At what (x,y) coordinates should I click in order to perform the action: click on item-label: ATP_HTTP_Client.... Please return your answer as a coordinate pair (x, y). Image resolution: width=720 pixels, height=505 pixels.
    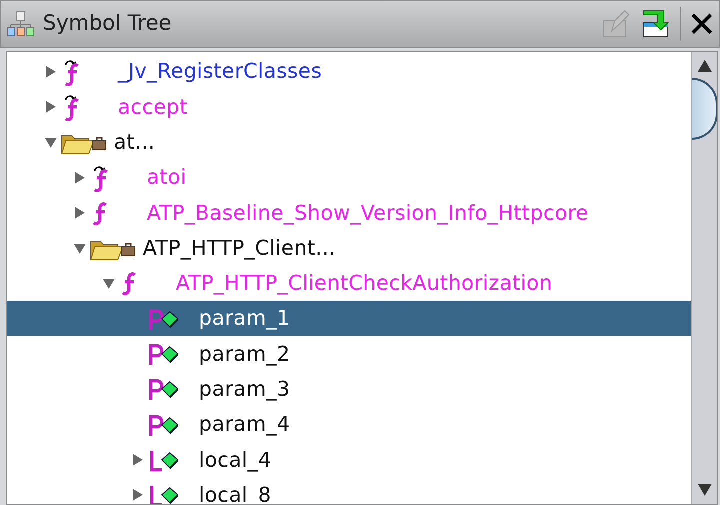
    Looking at the image, I should click on (239, 248).